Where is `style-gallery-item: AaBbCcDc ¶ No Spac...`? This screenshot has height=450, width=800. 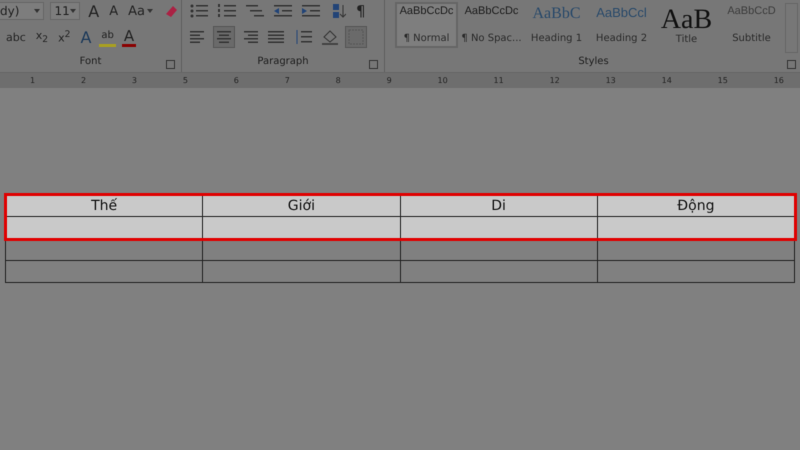
style-gallery-item: AaBbCcDc ¶ No Spac... is located at coordinates (491, 25).